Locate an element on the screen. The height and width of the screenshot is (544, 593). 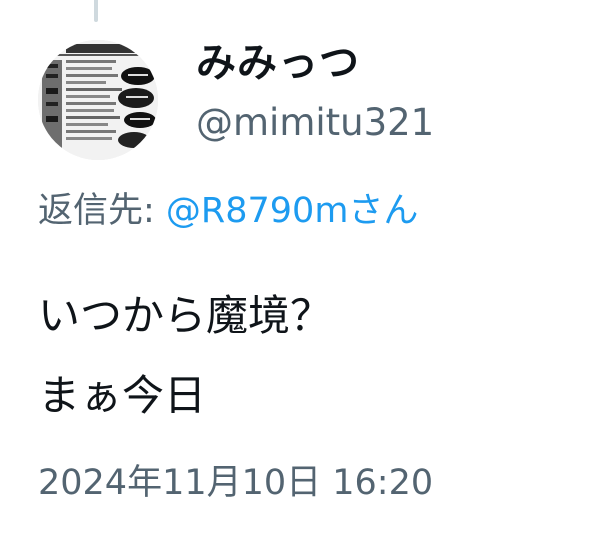
thread-connector-line is located at coordinates (96, 11).